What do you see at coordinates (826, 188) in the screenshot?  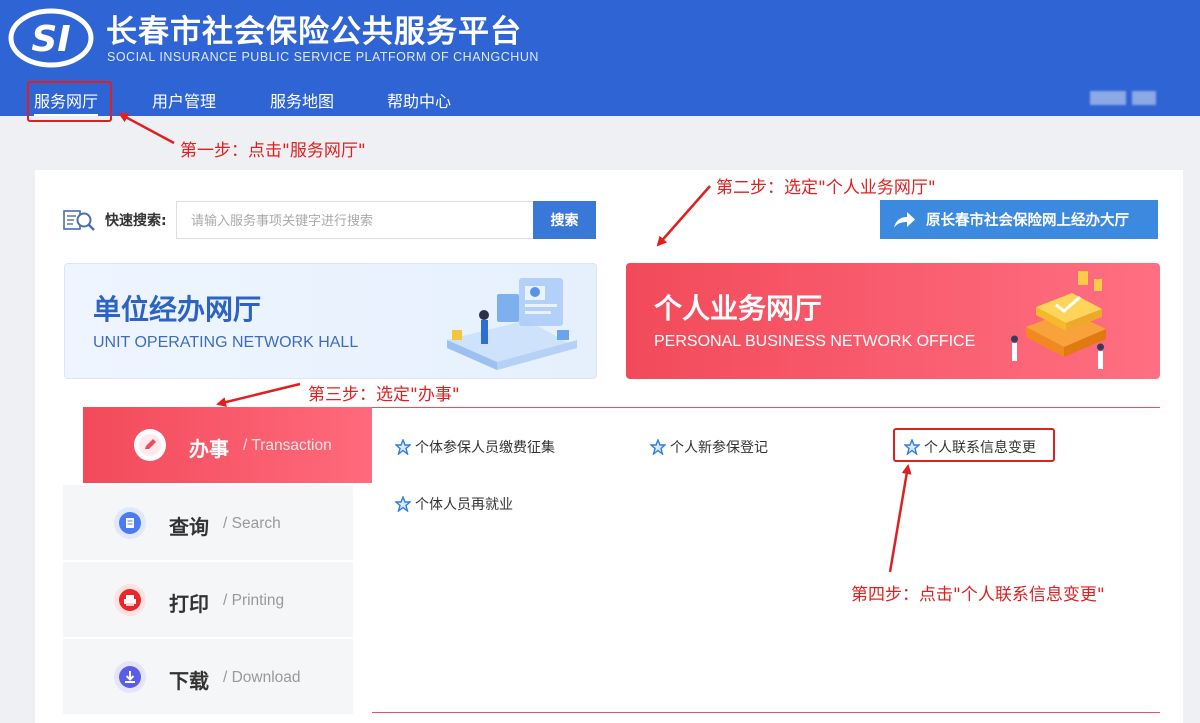 I see `annotation-step2: 第二步：选定"个人业务网厅"` at bounding box center [826, 188].